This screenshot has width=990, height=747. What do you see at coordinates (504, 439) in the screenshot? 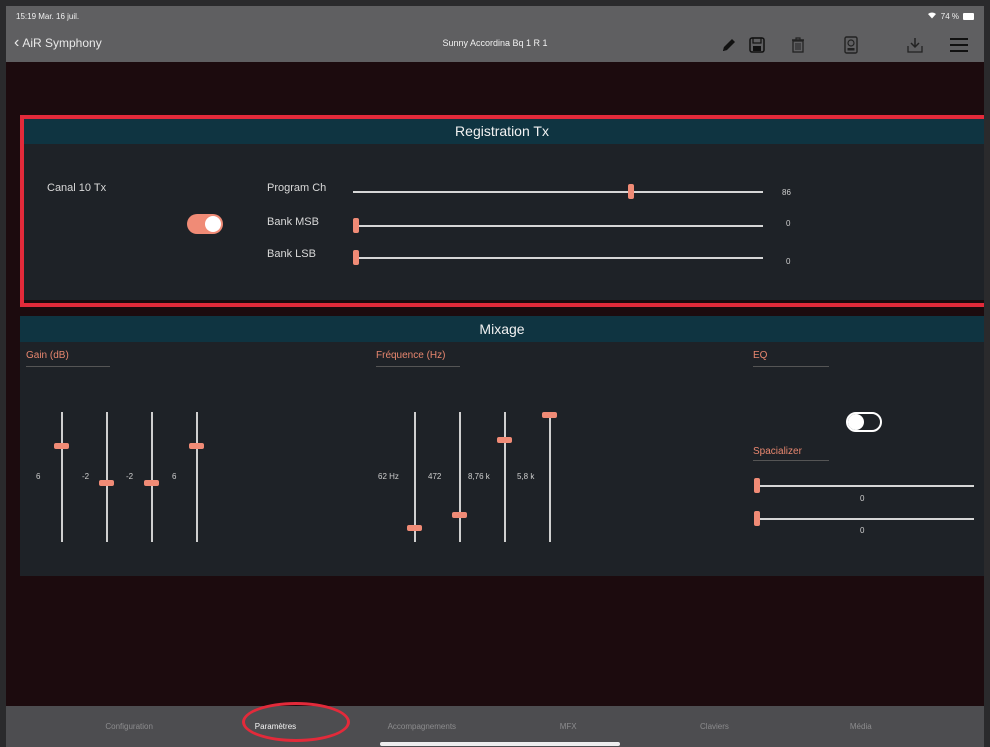
I see `frequency-fader-3-thumb` at bounding box center [504, 439].